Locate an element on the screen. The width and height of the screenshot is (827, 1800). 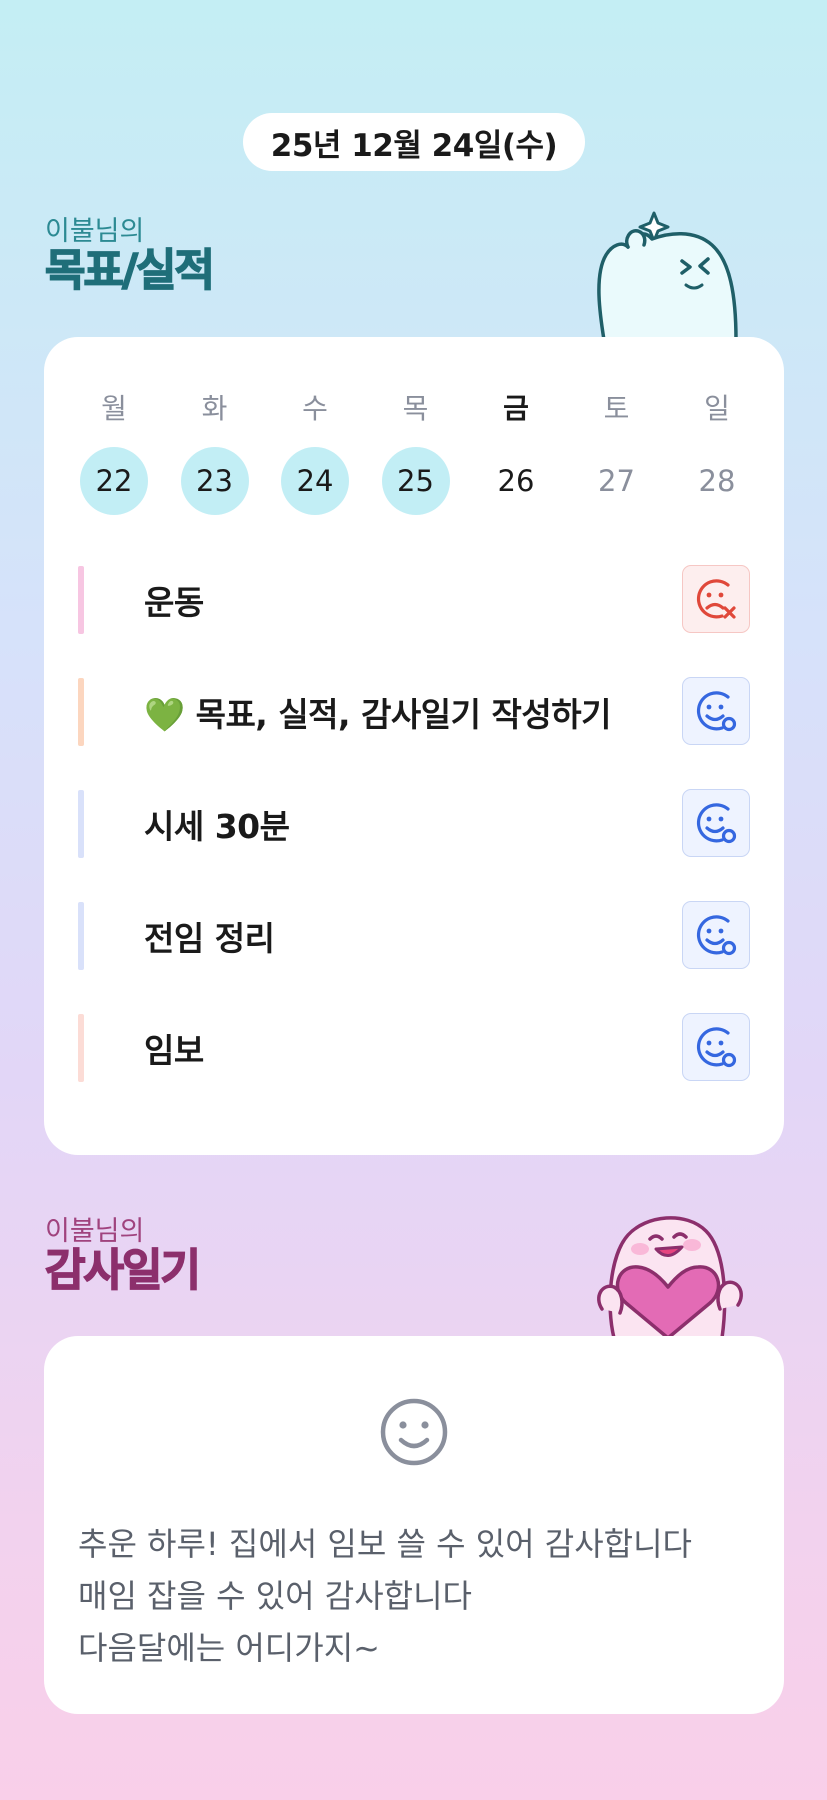
day-26: 금 26 is located at coordinates (516, 452).